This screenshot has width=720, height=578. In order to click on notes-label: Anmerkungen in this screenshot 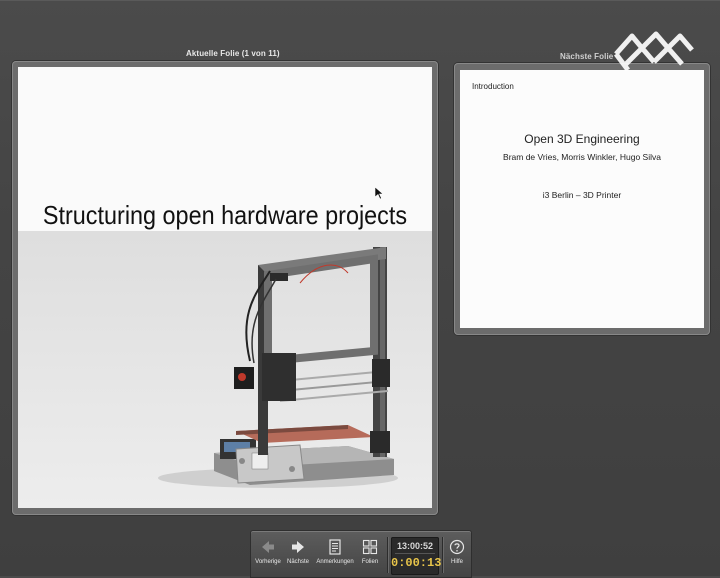, I will do `click(335, 562)`.